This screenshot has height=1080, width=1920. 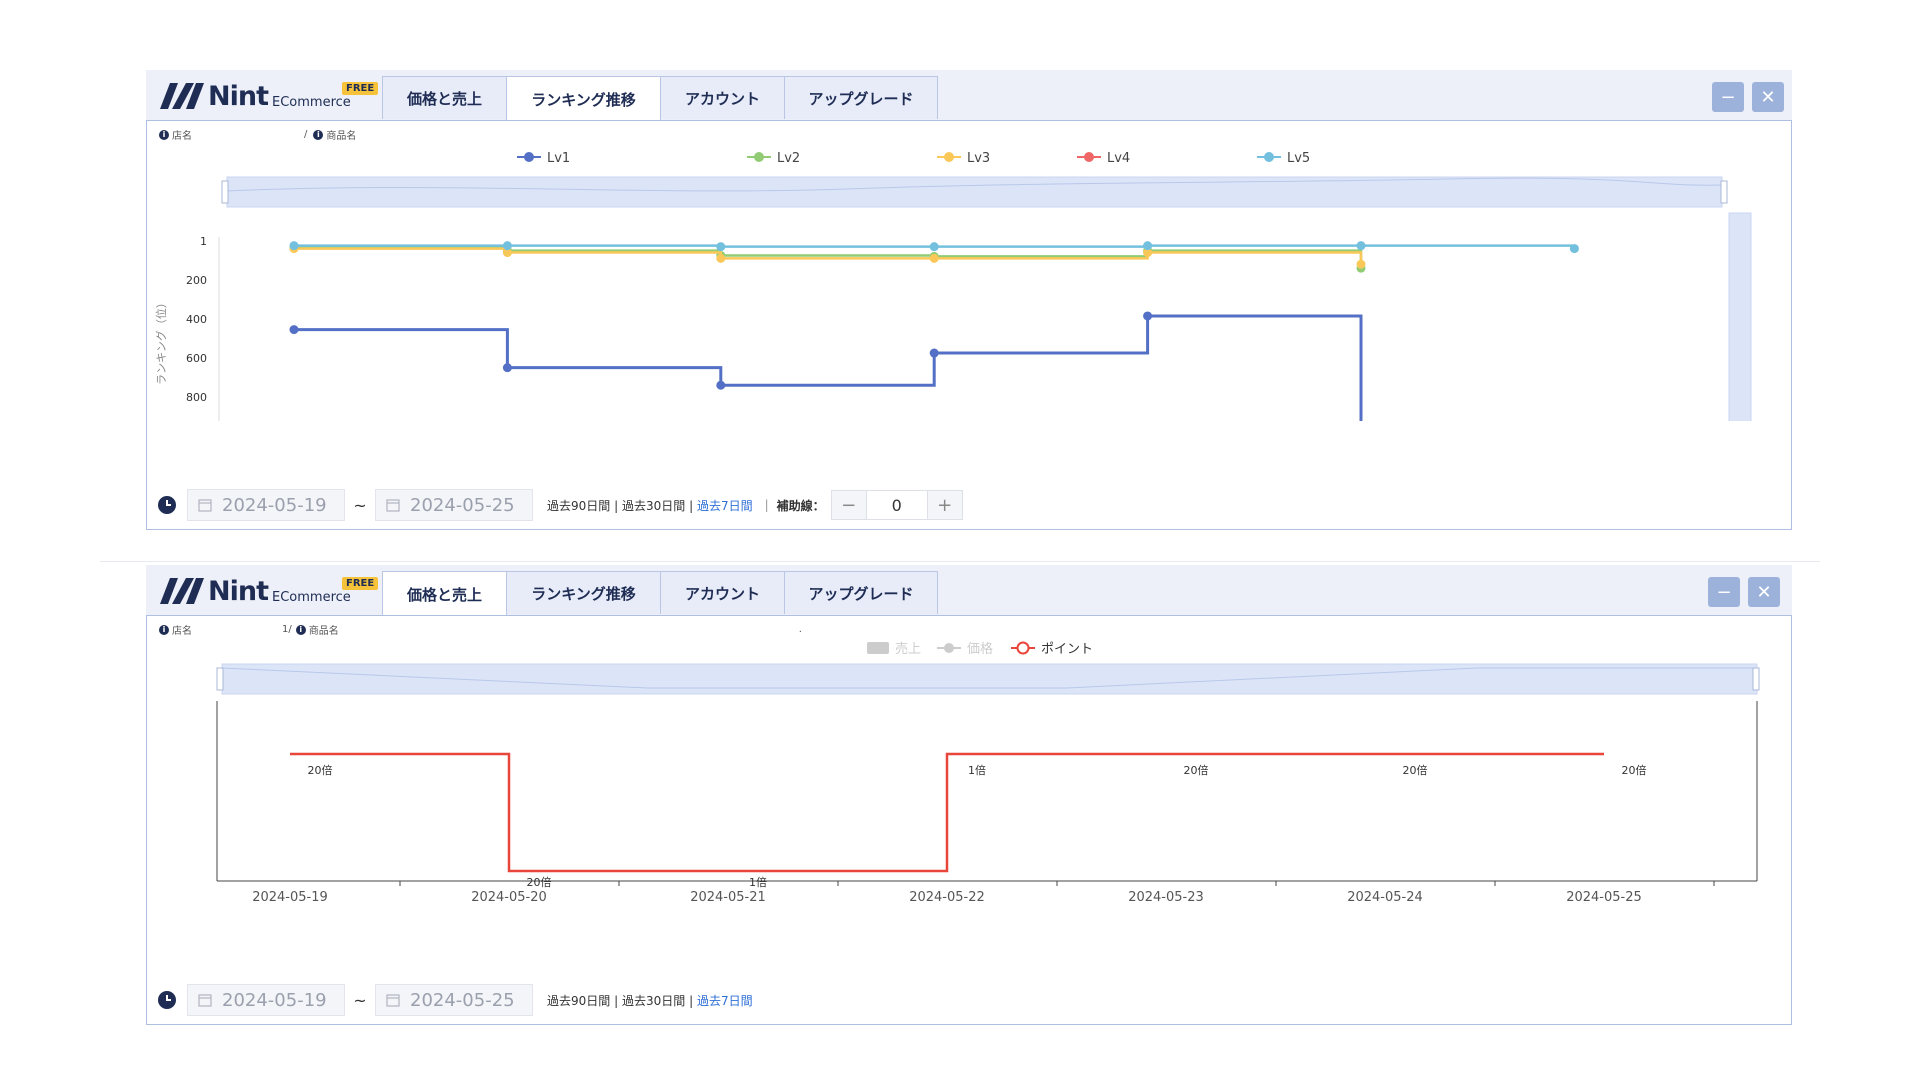 What do you see at coordinates (960, 561) in the screenshot?
I see `divider` at bounding box center [960, 561].